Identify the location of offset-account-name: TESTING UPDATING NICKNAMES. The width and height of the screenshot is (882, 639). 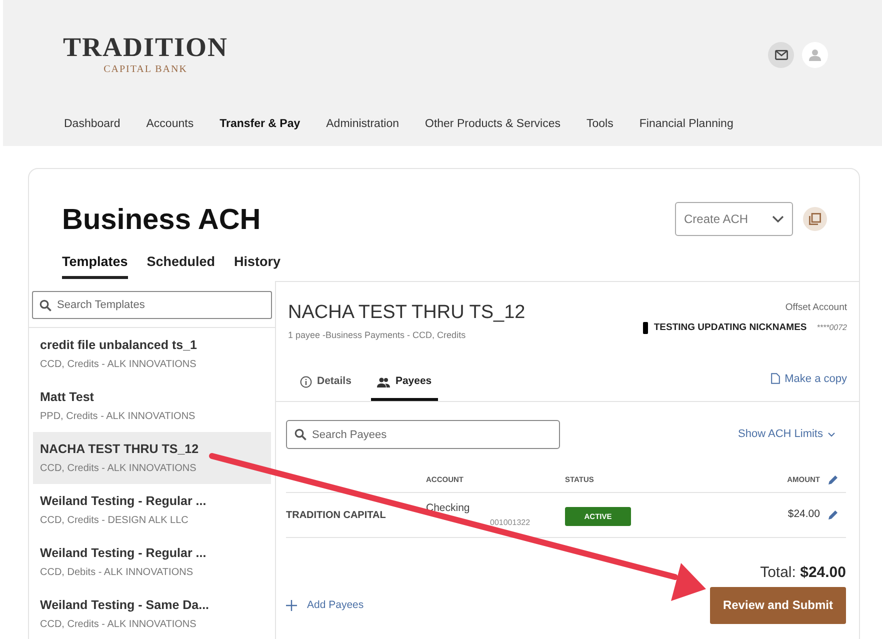
(730, 328).